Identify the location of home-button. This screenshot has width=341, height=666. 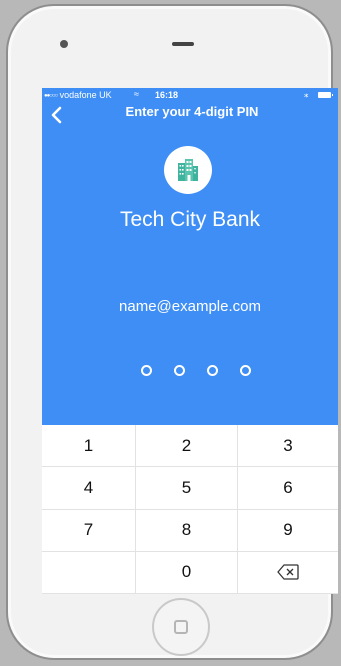
(181, 627).